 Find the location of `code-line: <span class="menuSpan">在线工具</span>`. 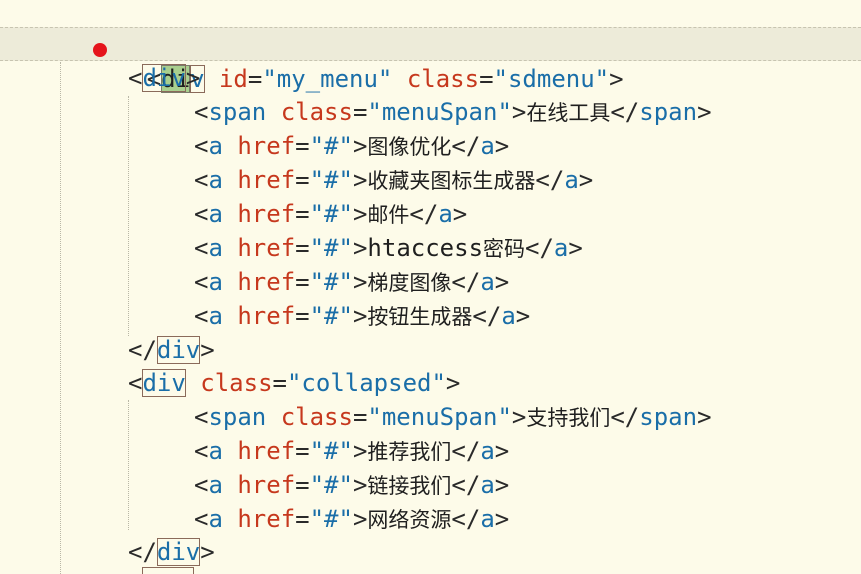

code-line: <span class="menuSpan">在线工具</span> is located at coordinates (430, 112).